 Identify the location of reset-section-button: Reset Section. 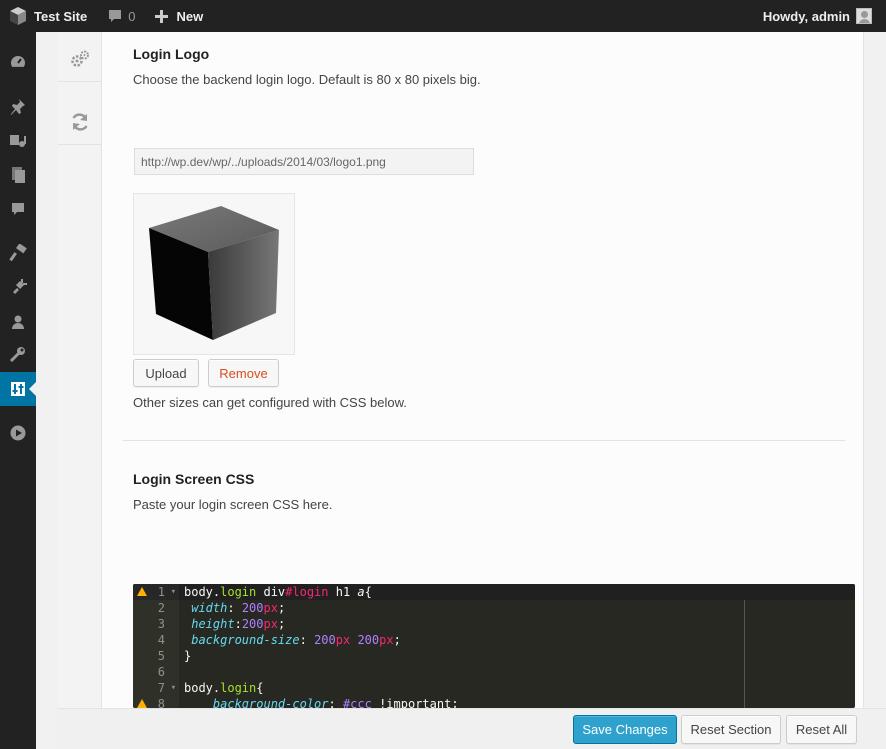
(731, 729).